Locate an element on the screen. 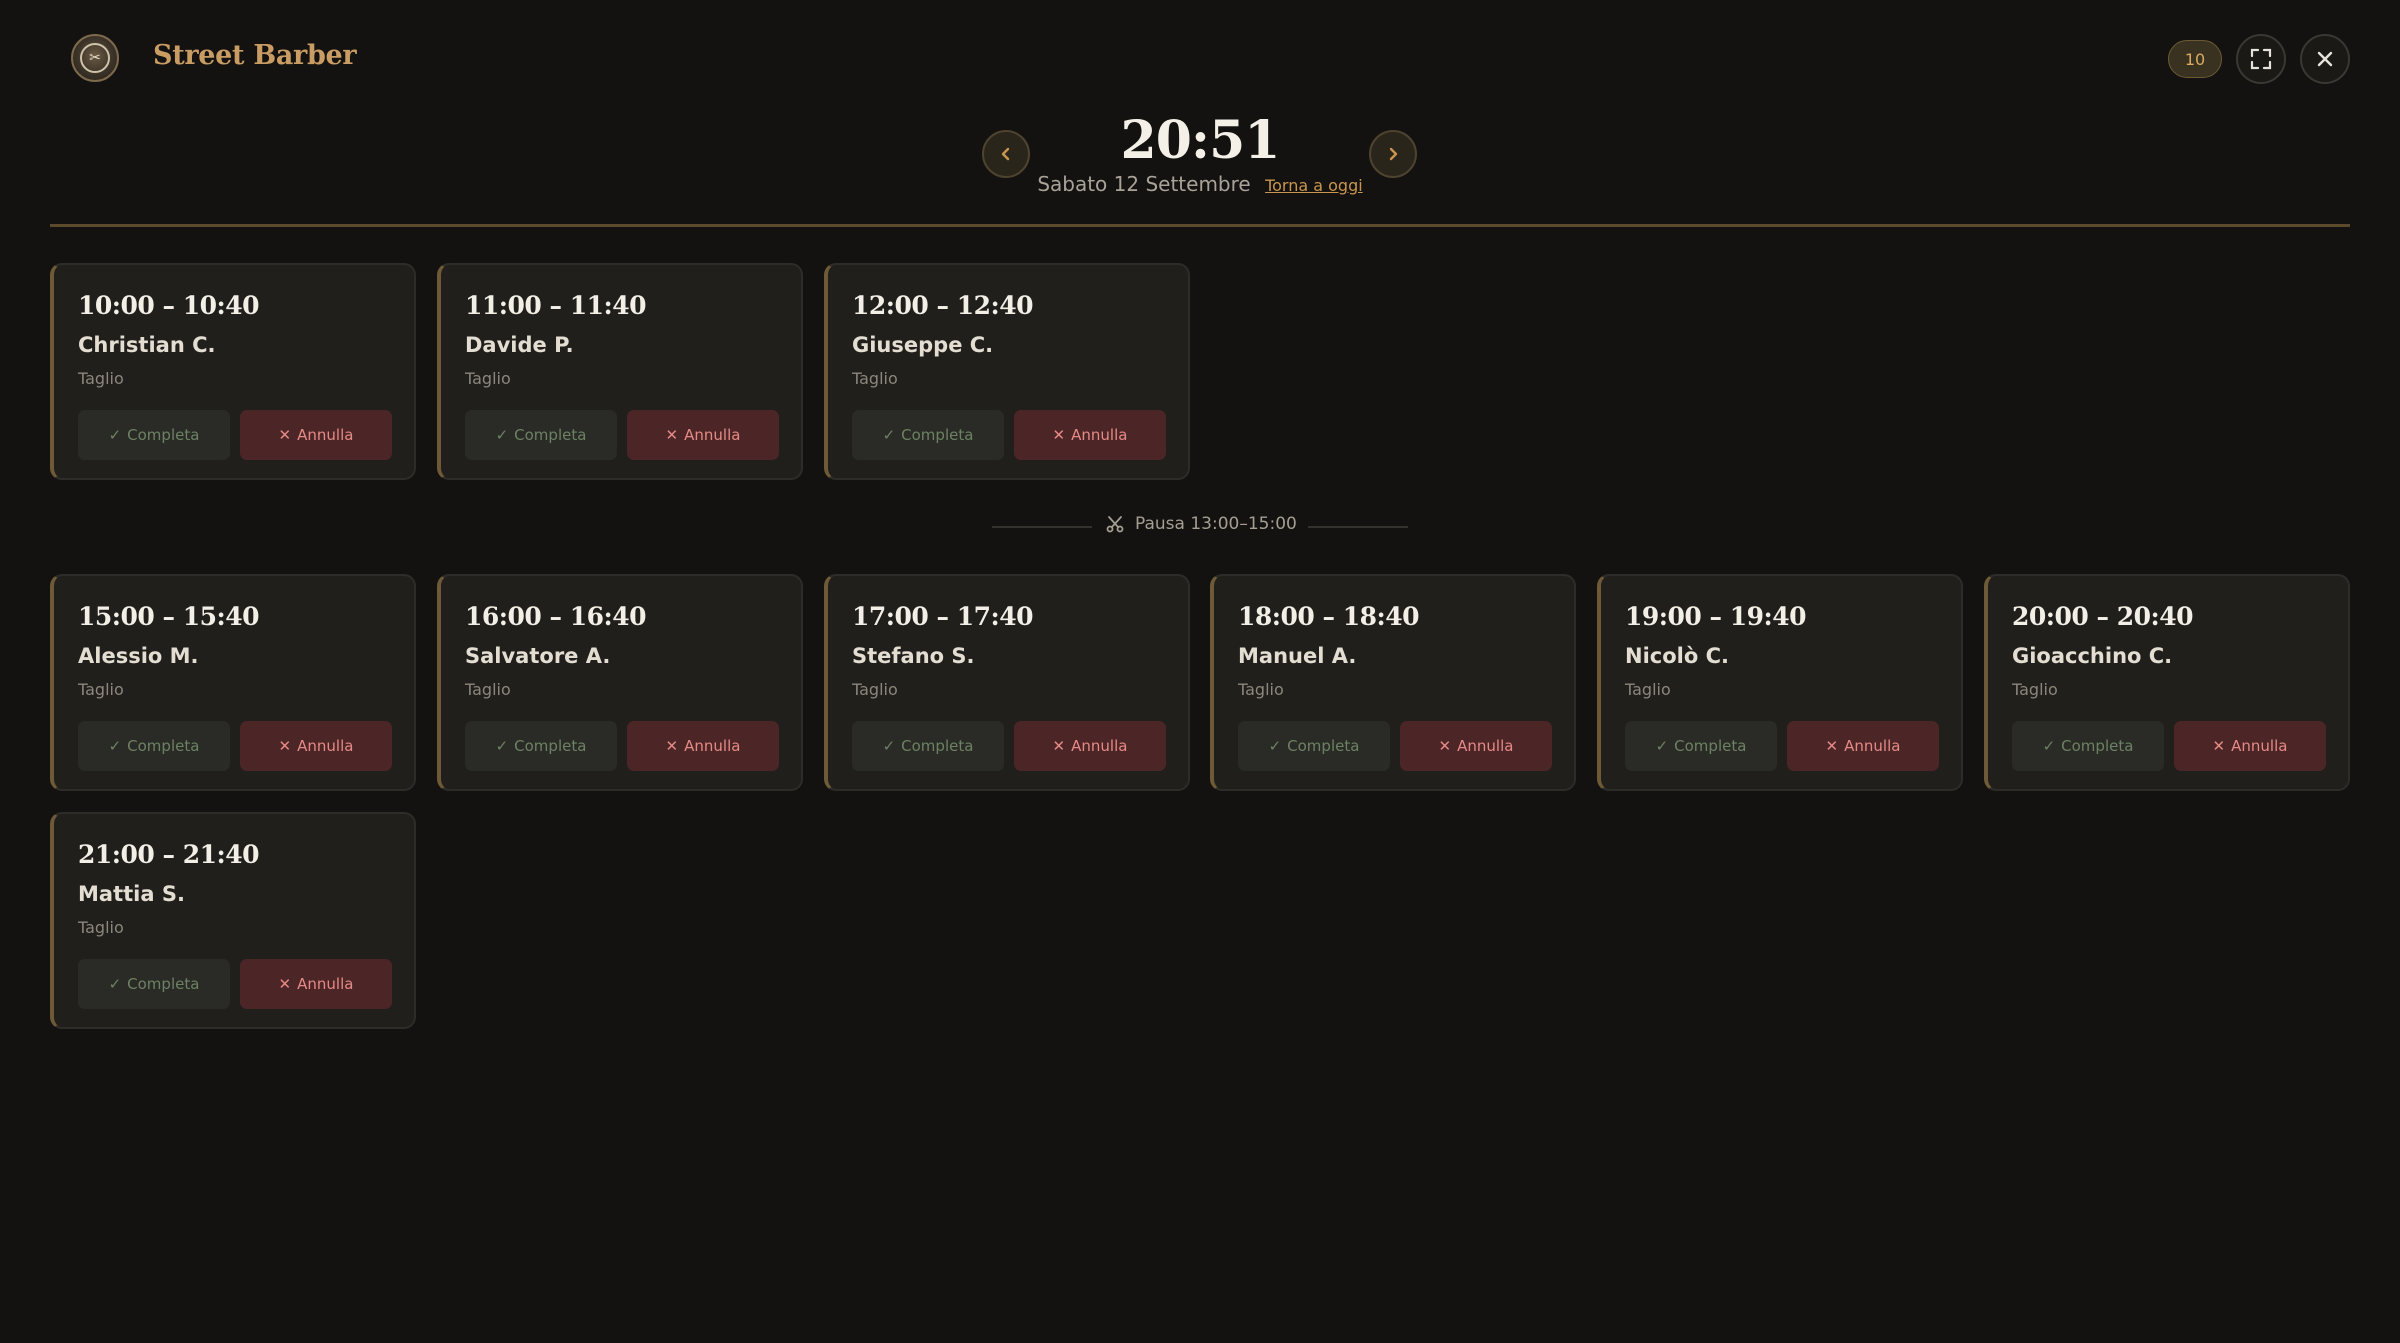 This screenshot has height=1343, width=2400. header-actions: 10 is located at coordinates (2259, 59).